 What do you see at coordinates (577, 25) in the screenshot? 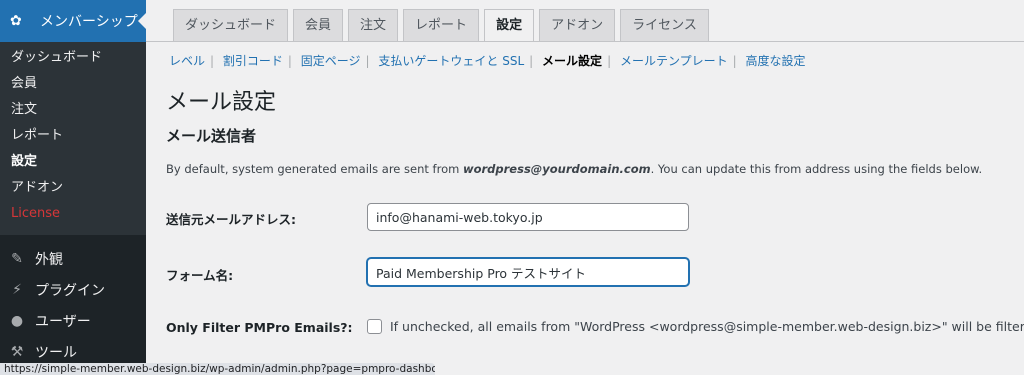
I see `tab-addons: アドオン` at bounding box center [577, 25].